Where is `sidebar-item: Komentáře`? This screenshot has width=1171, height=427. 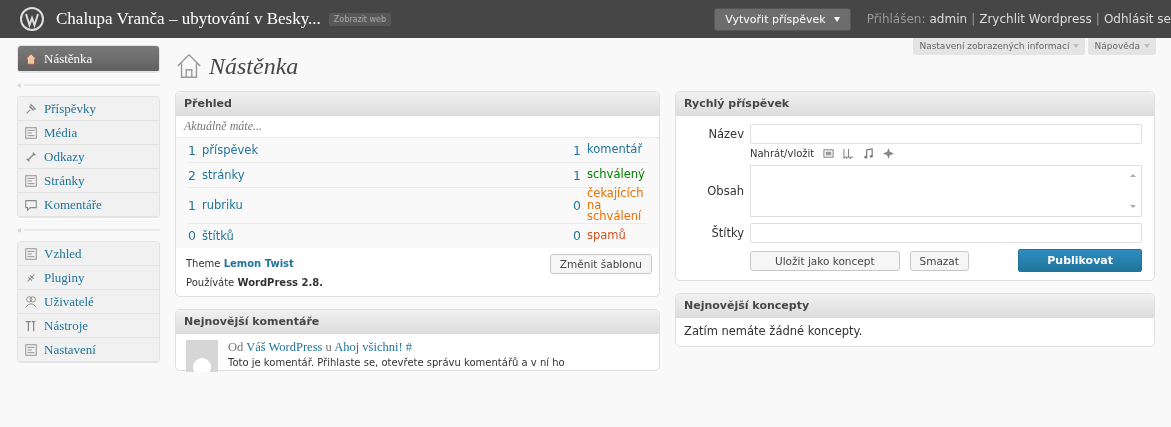
sidebar-item: Komentáře is located at coordinates (88, 205).